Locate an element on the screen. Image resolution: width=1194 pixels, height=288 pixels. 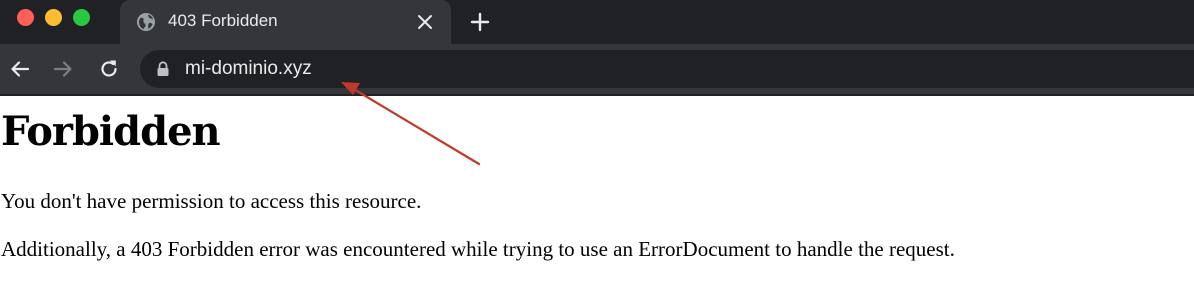
address-bar: mi-dominio.xyz is located at coordinates (667, 69).